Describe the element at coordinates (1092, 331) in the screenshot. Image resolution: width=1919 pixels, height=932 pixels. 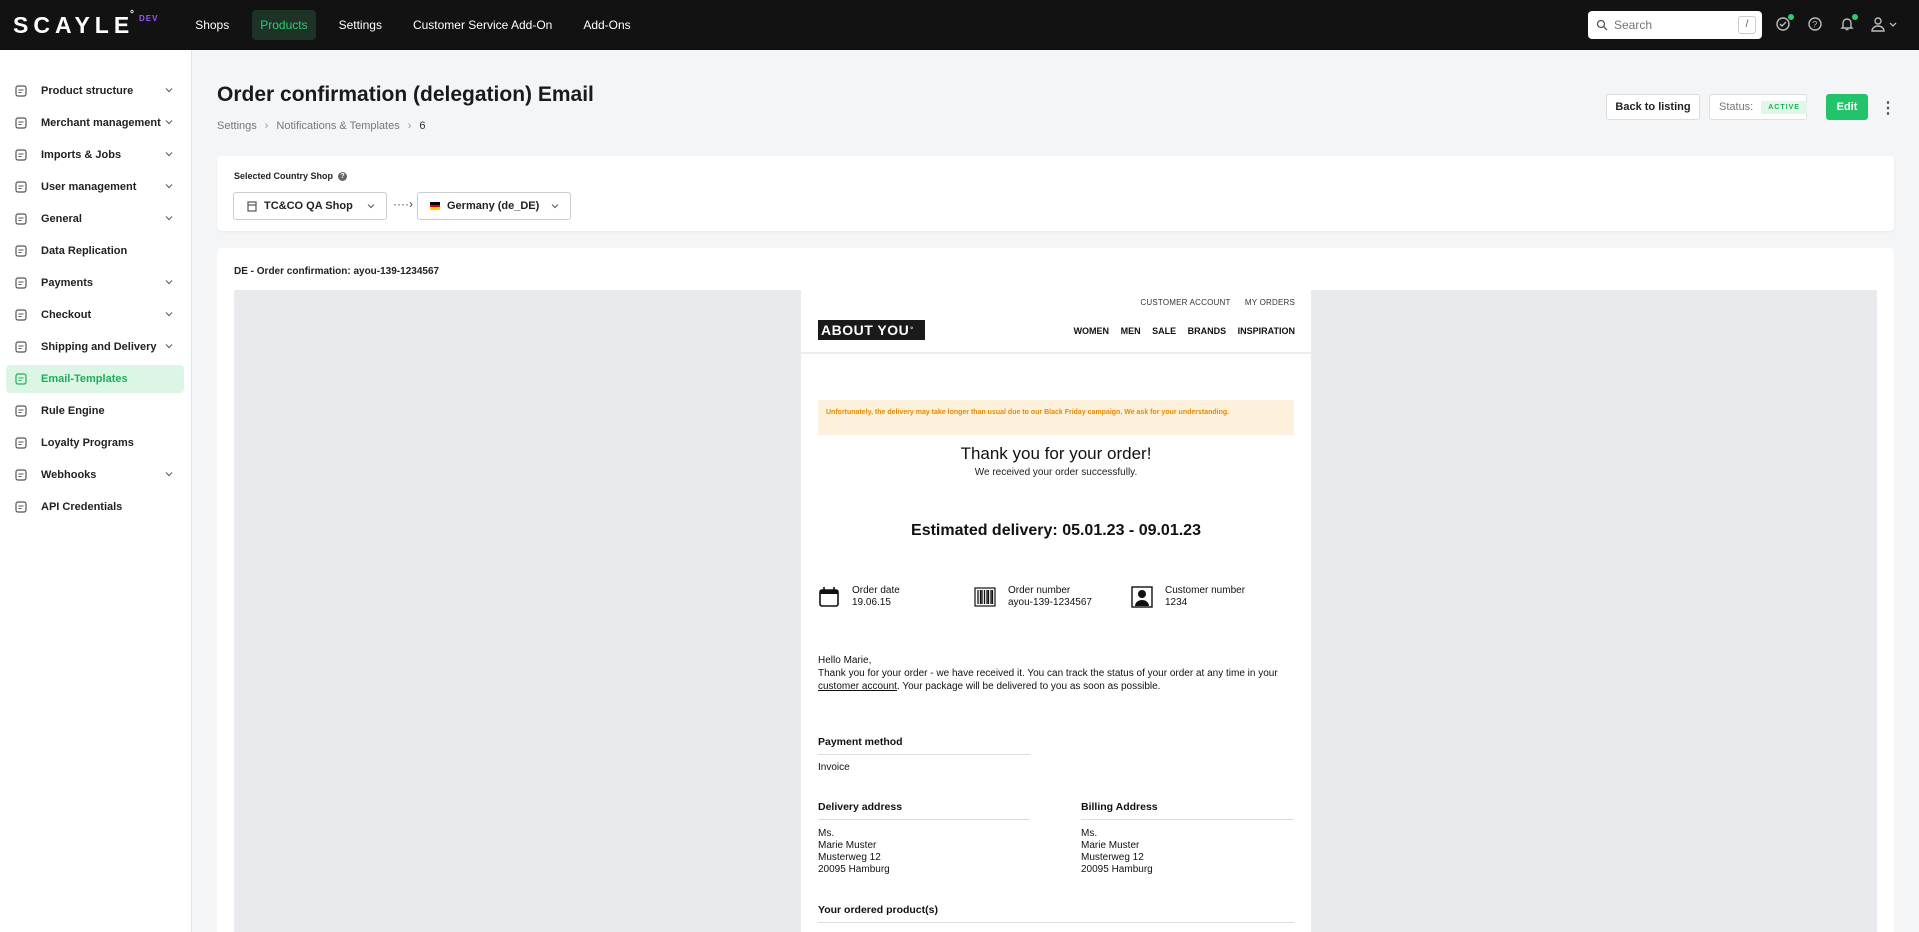
I see `email-nav-women: WOMEN` at that location.